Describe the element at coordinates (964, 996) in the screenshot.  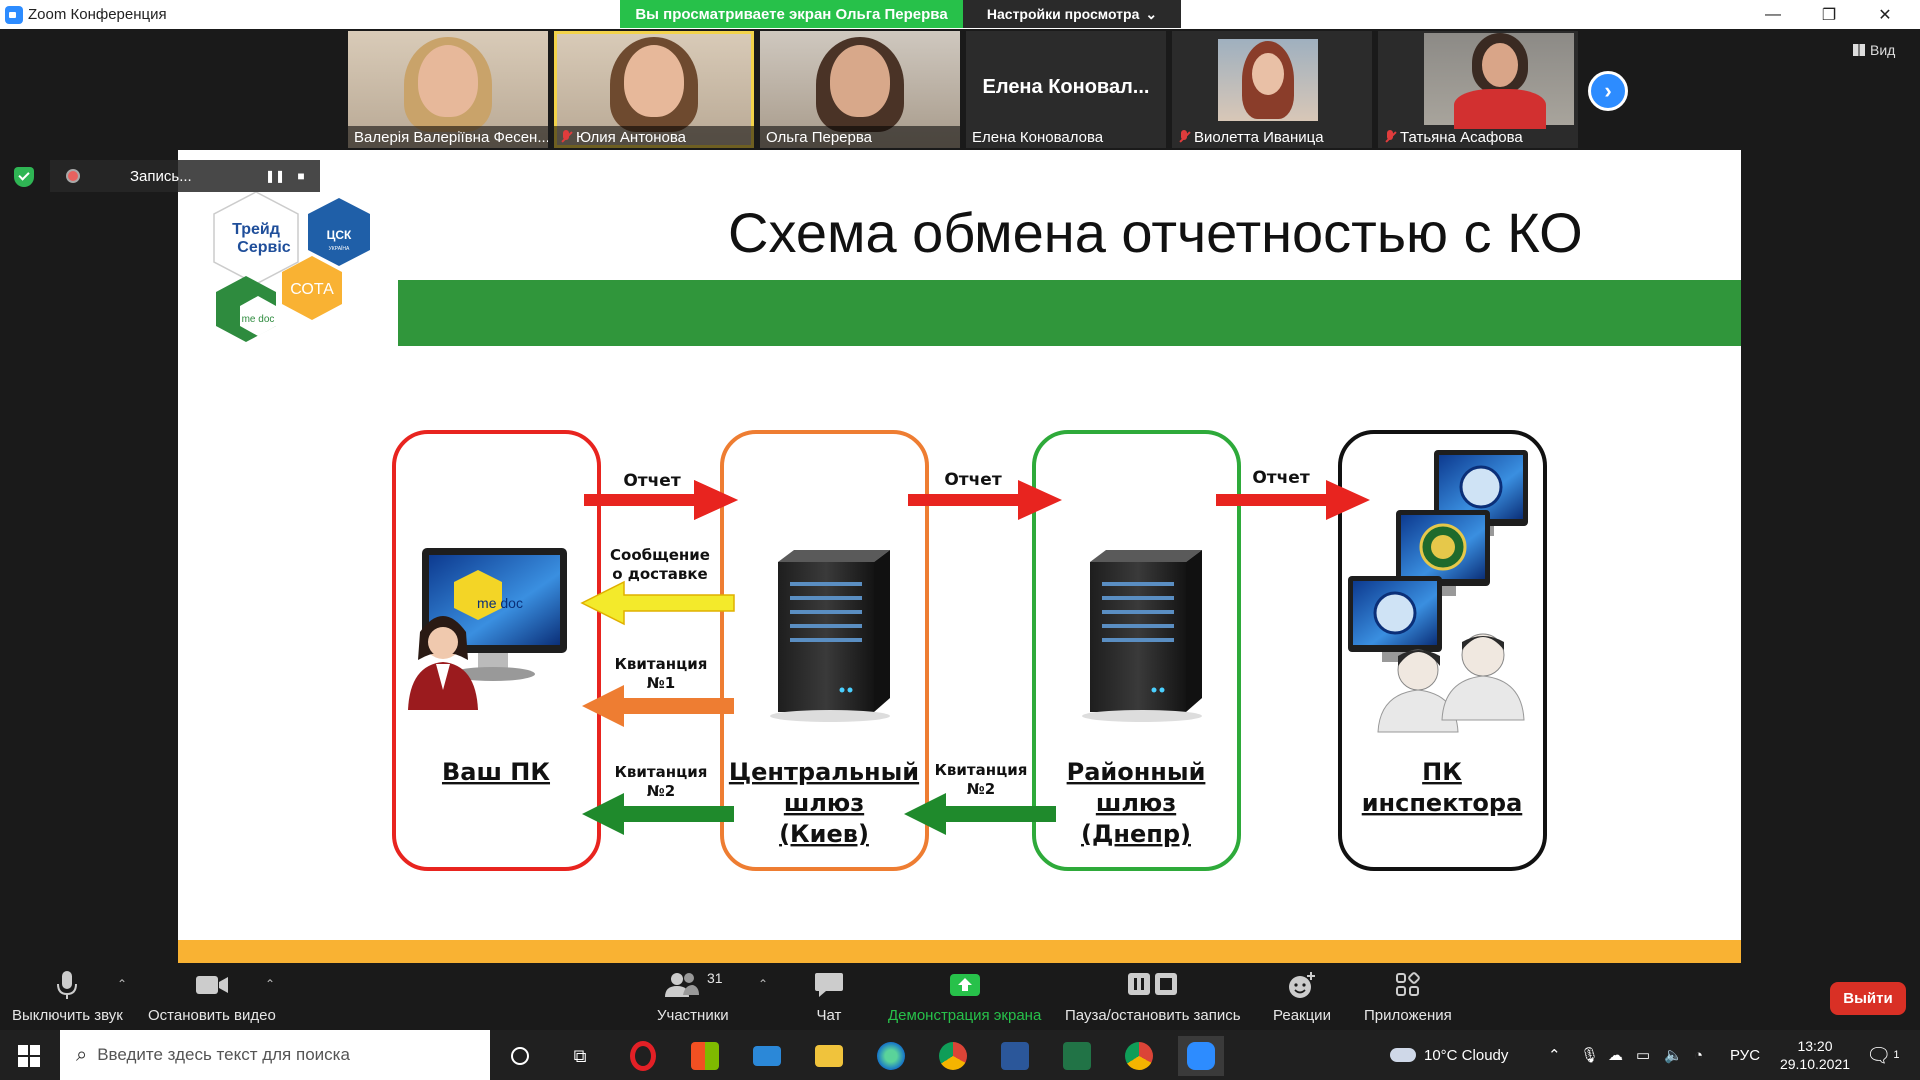
I see `share-screen-button: Демонстрация экрана` at that location.